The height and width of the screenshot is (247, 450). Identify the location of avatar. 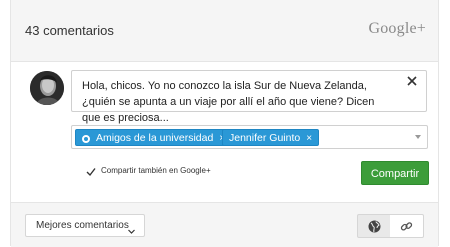
(47, 88).